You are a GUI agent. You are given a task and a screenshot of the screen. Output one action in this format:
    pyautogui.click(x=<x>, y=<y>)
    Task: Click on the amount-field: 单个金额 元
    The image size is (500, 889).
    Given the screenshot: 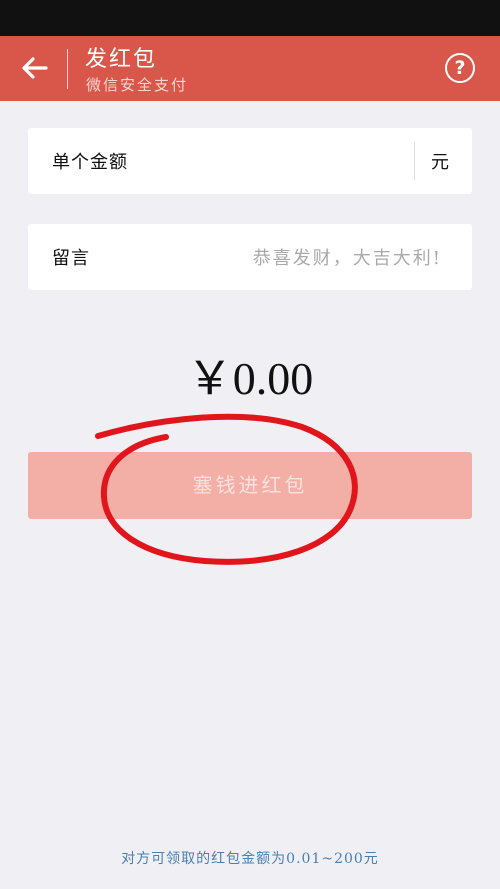 What is the action you would take?
    pyautogui.click(x=250, y=161)
    